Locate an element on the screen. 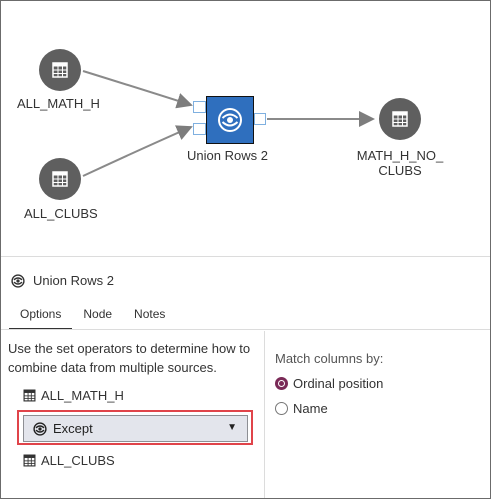 Image resolution: width=491 pixels, height=499 pixels. radio-button-unchecked is located at coordinates (281, 408).